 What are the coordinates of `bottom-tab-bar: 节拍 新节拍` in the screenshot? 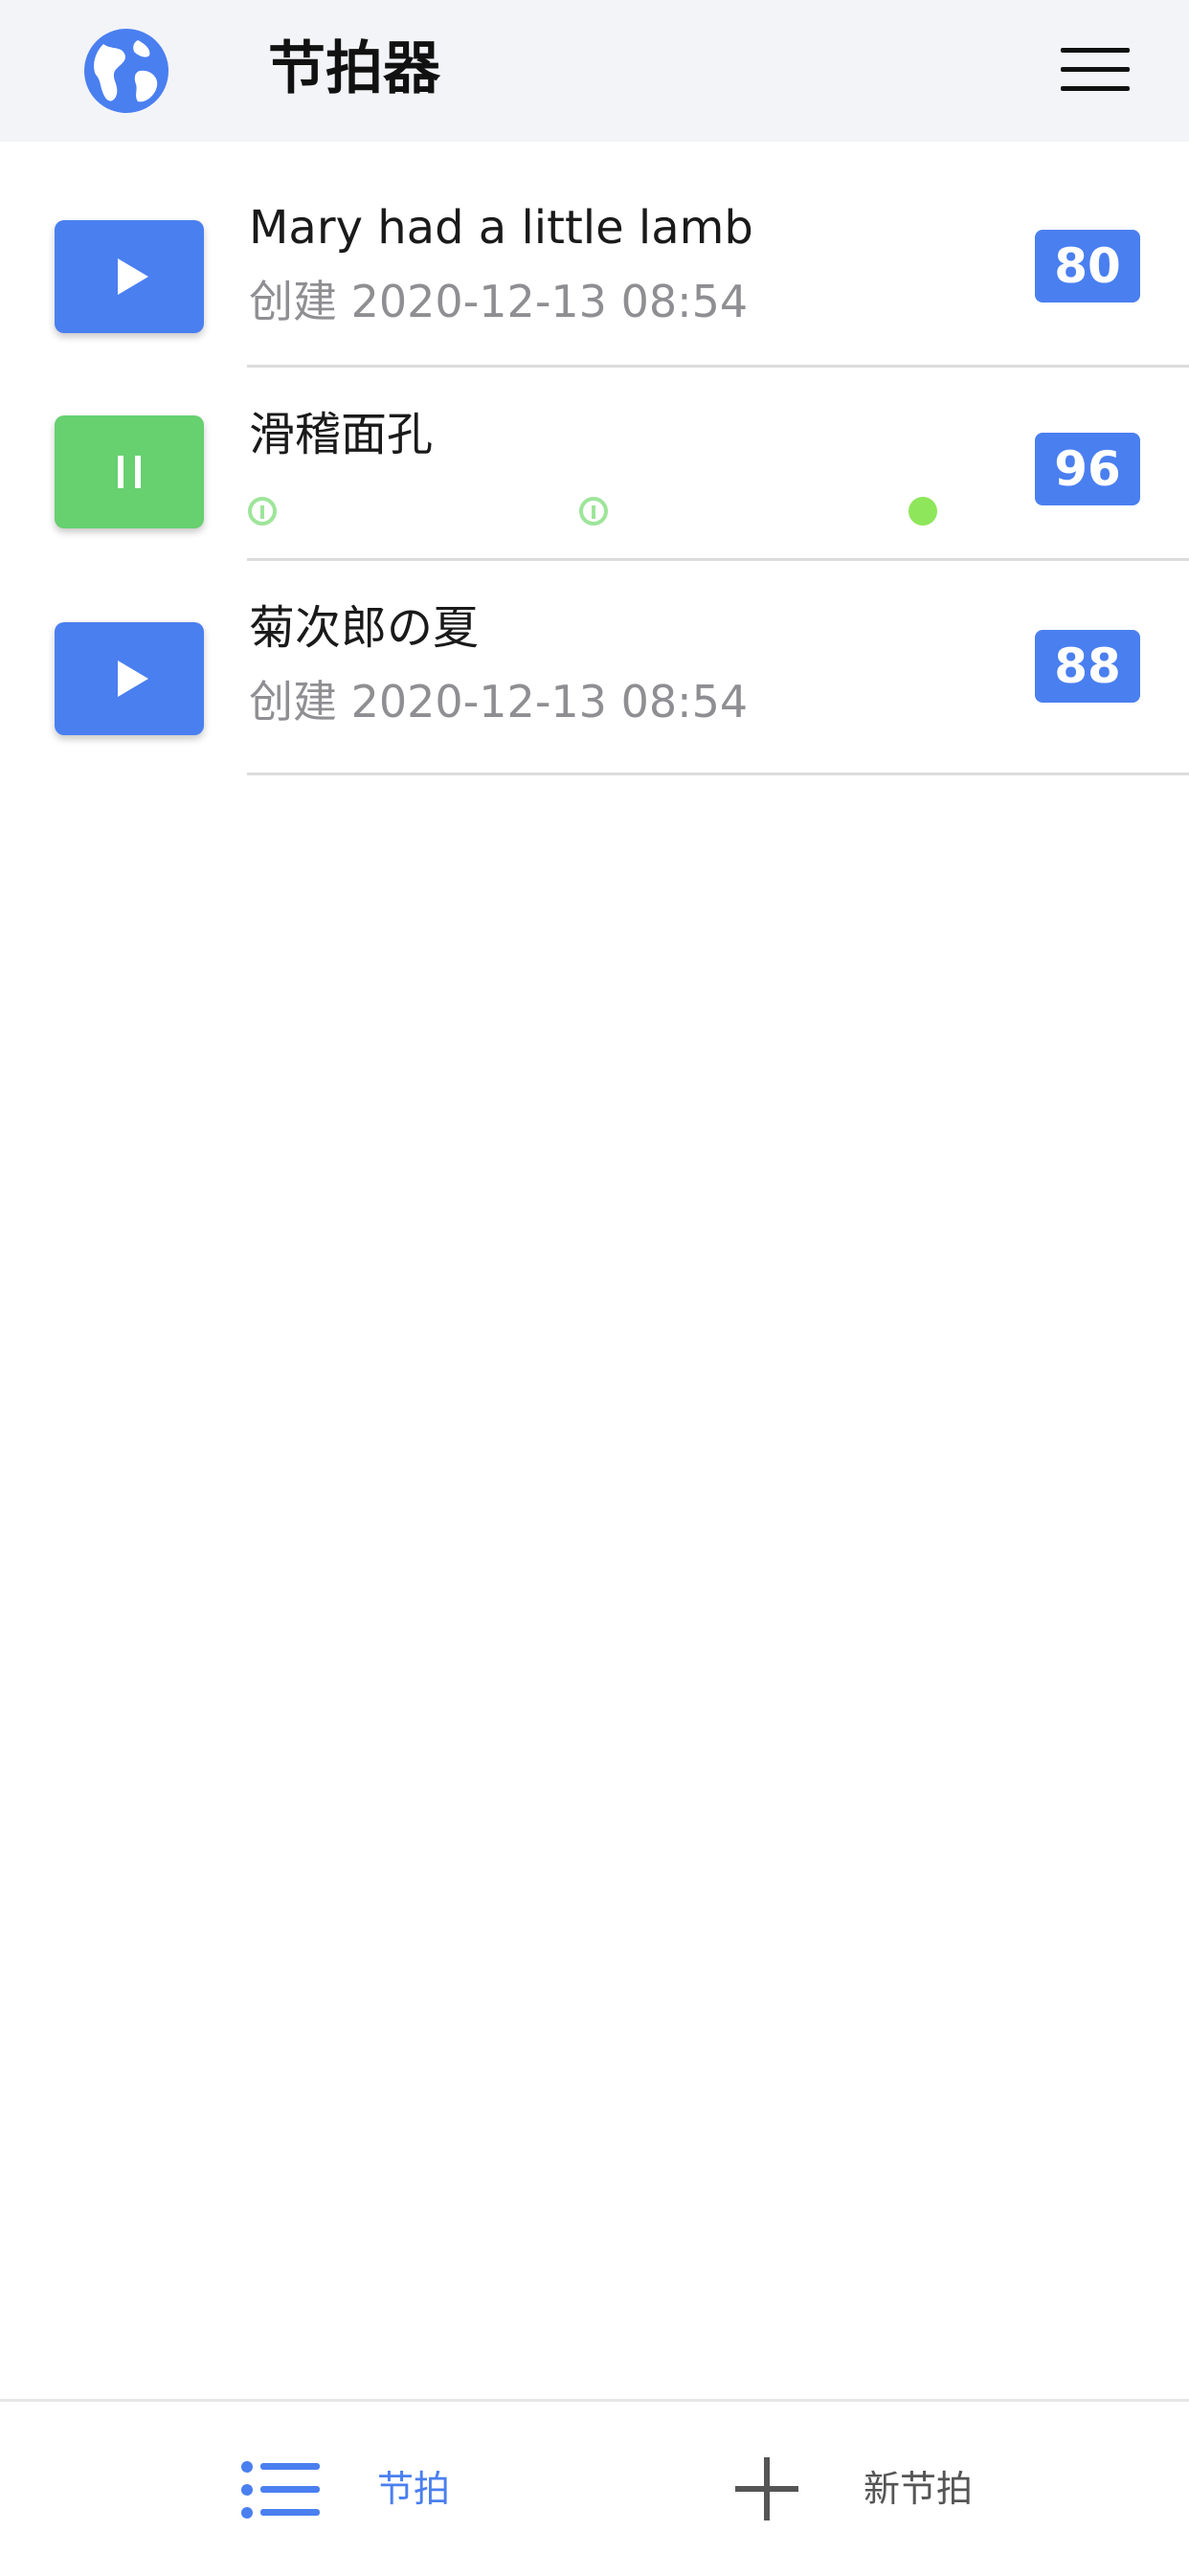 It's located at (594, 2488).